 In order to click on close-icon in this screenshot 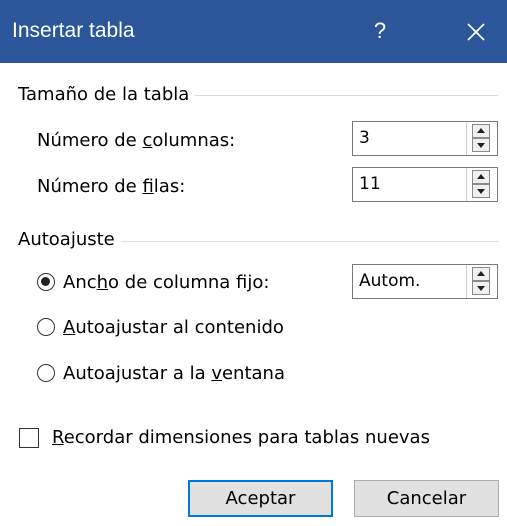, I will do `click(476, 32)`.